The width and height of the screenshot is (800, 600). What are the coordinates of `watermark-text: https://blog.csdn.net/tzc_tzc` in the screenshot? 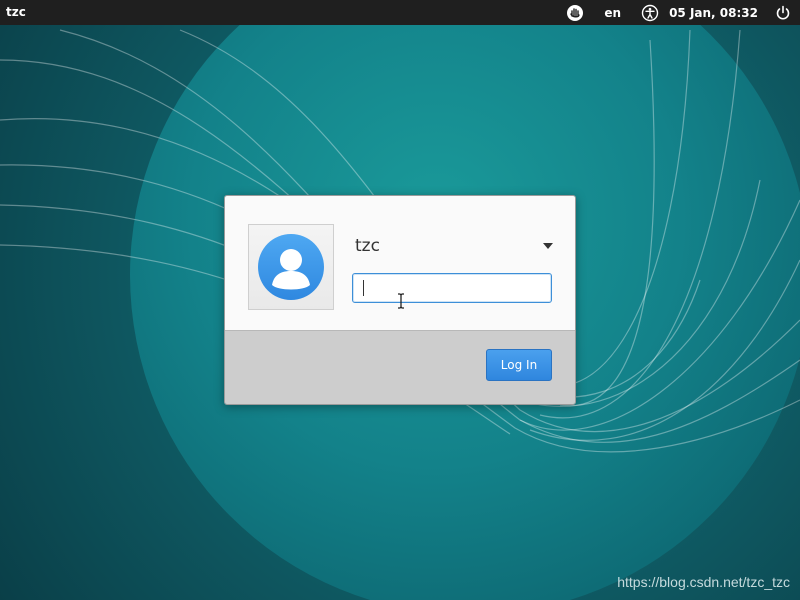 It's located at (703, 582).